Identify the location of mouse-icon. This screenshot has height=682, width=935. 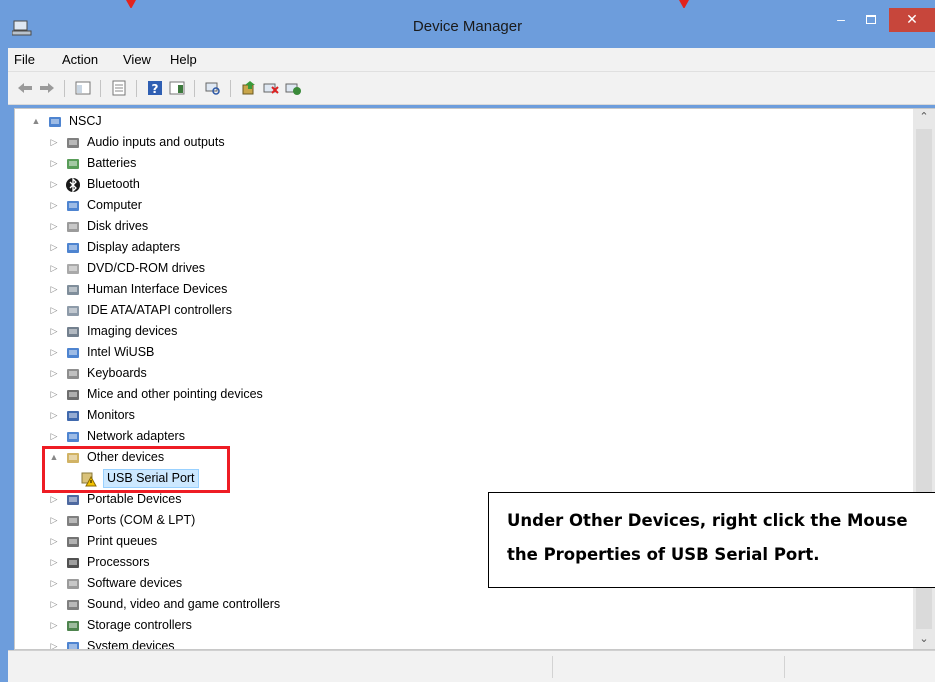
(73, 395).